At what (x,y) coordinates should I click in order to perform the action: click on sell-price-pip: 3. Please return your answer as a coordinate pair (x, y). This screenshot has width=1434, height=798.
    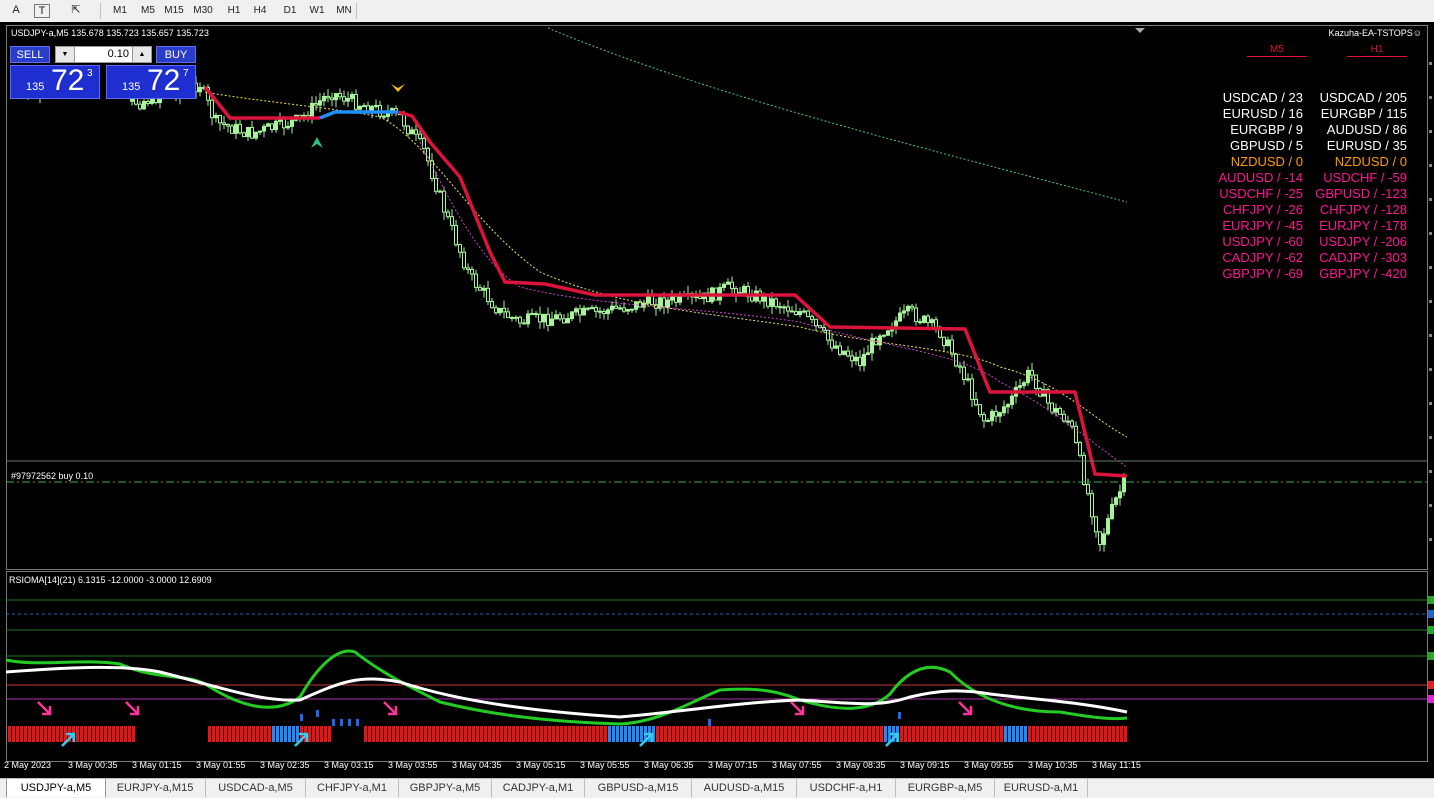
    Looking at the image, I should click on (90, 73).